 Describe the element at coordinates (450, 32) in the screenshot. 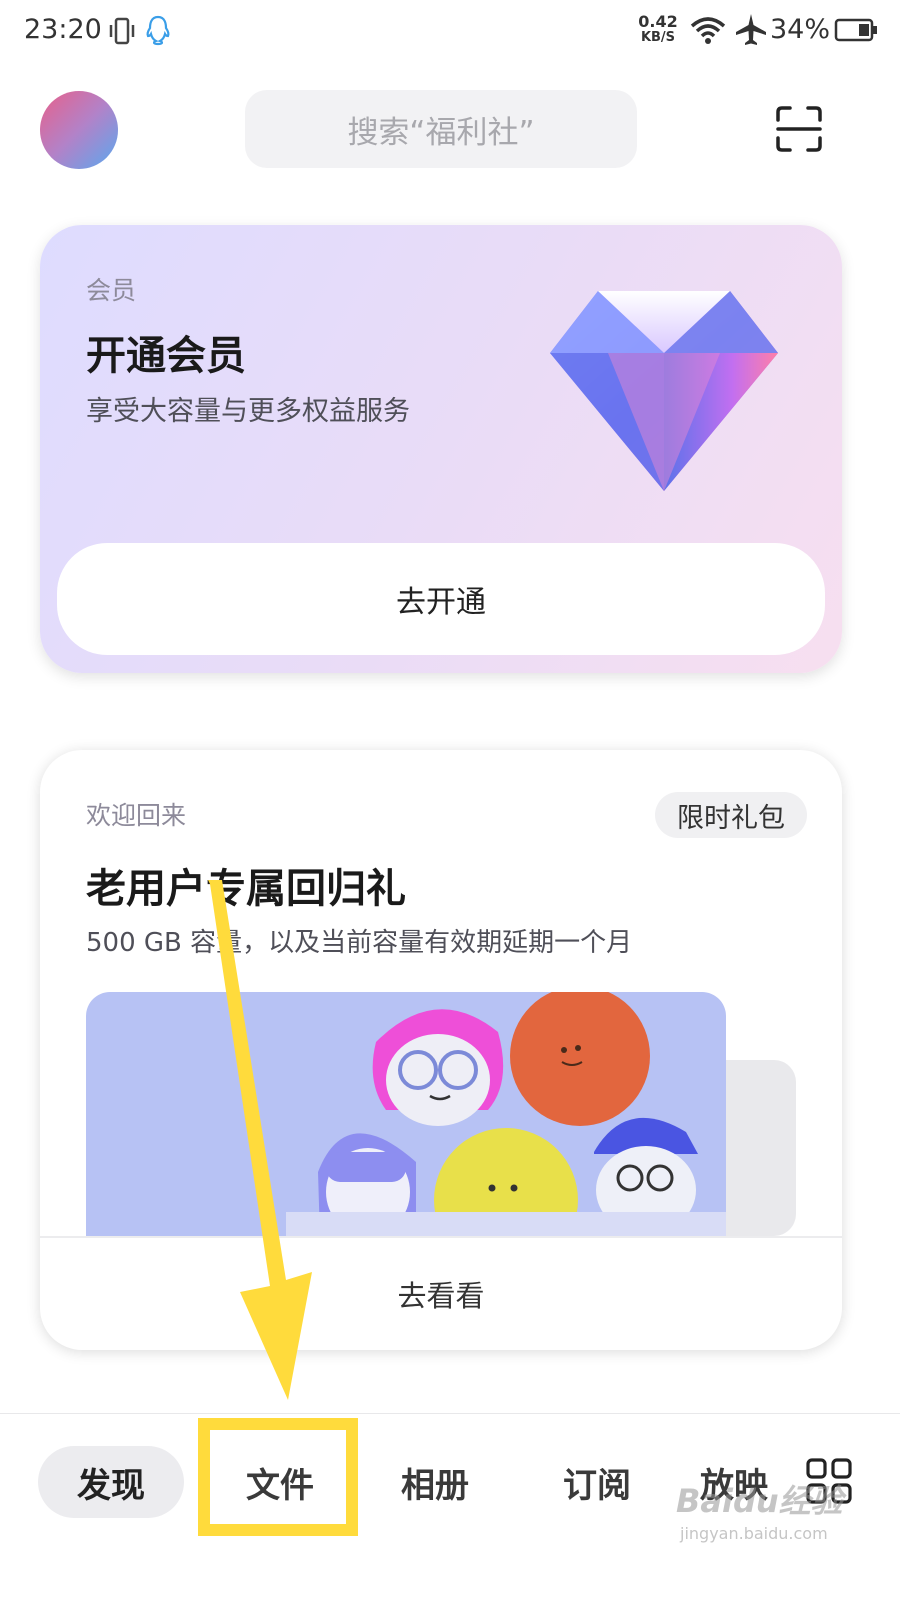

I see `status-bar: 23:20 0.42 KB/S 34%` at that location.